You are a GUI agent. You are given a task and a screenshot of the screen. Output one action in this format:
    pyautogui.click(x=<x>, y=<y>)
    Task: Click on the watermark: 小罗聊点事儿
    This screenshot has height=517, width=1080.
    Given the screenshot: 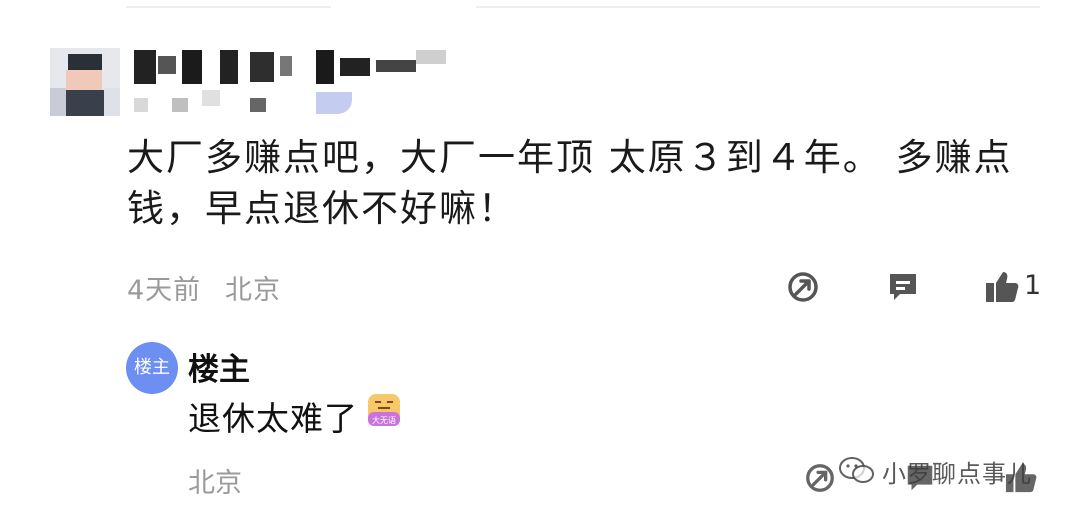 What is the action you would take?
    pyautogui.click(x=948, y=472)
    